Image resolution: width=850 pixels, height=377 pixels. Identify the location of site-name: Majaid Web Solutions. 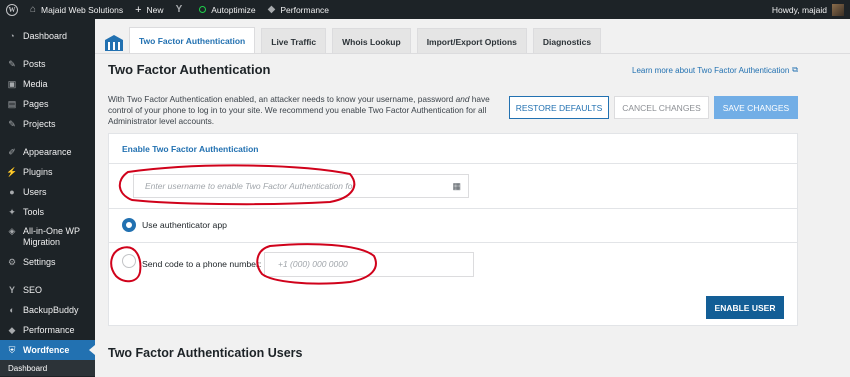
(82, 9).